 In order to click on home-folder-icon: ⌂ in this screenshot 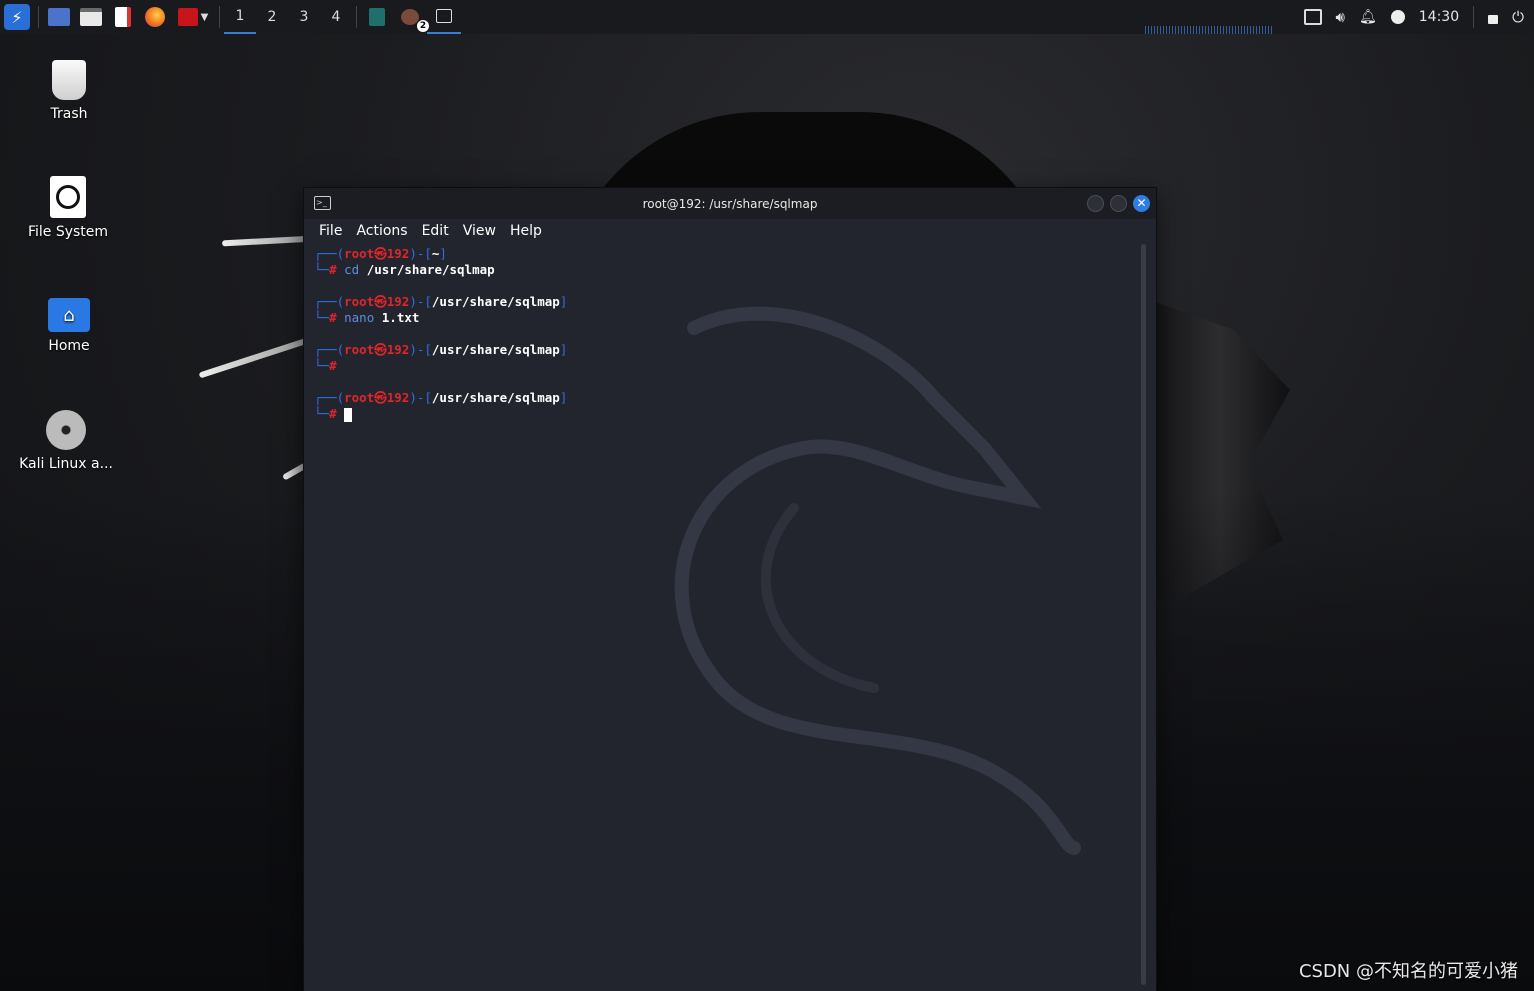, I will do `click(69, 315)`.